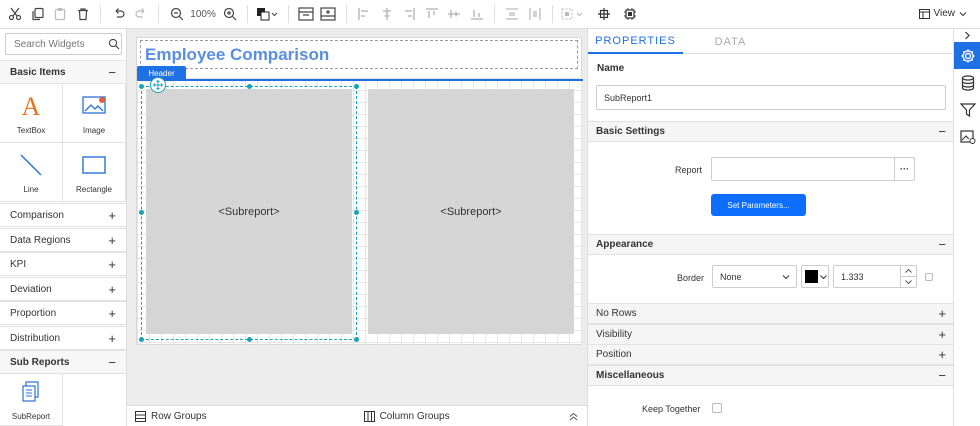  I want to click on category-sub-reports: Sub Reports −, so click(63, 362).